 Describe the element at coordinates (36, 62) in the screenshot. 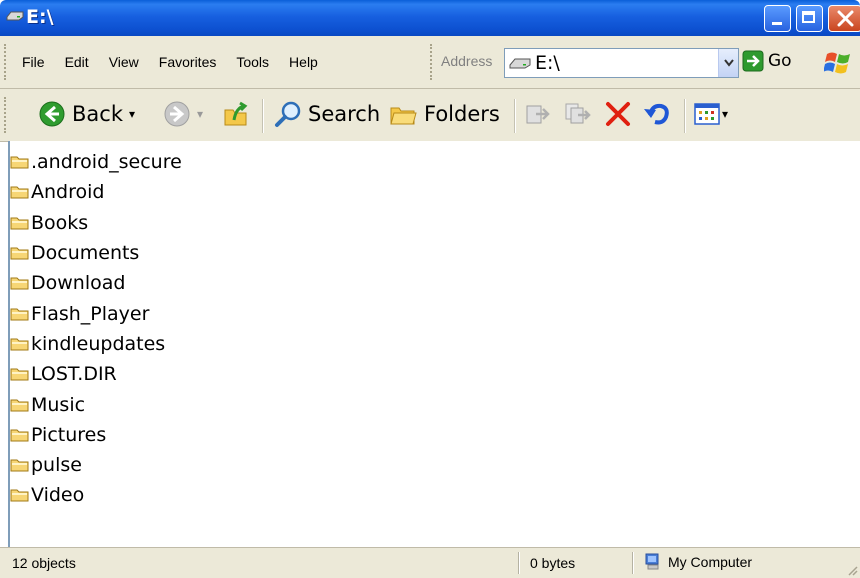

I see `menu-file: File` at that location.